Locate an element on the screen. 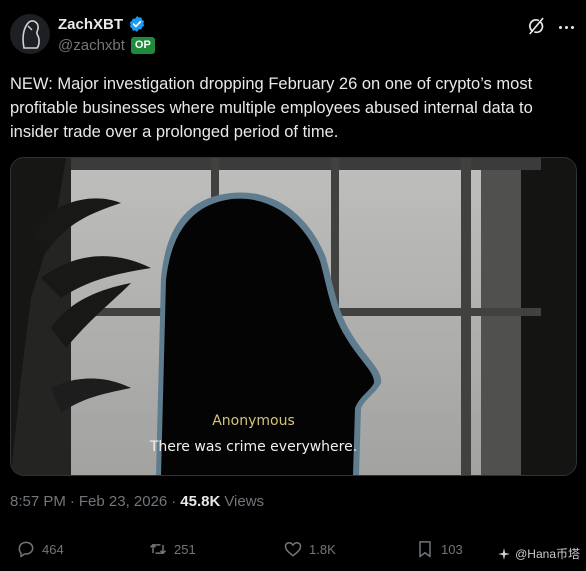 This screenshot has height=571, width=586. author-avatar is located at coordinates (30, 34).